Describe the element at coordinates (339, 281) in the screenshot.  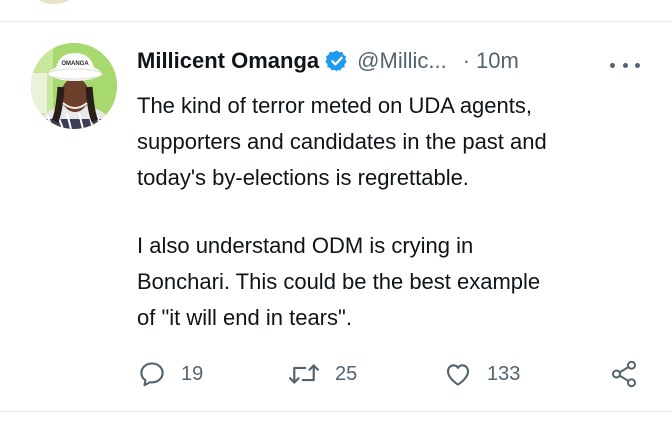
I see `tweet-text-line: Bonchari. This could be the best example` at that location.